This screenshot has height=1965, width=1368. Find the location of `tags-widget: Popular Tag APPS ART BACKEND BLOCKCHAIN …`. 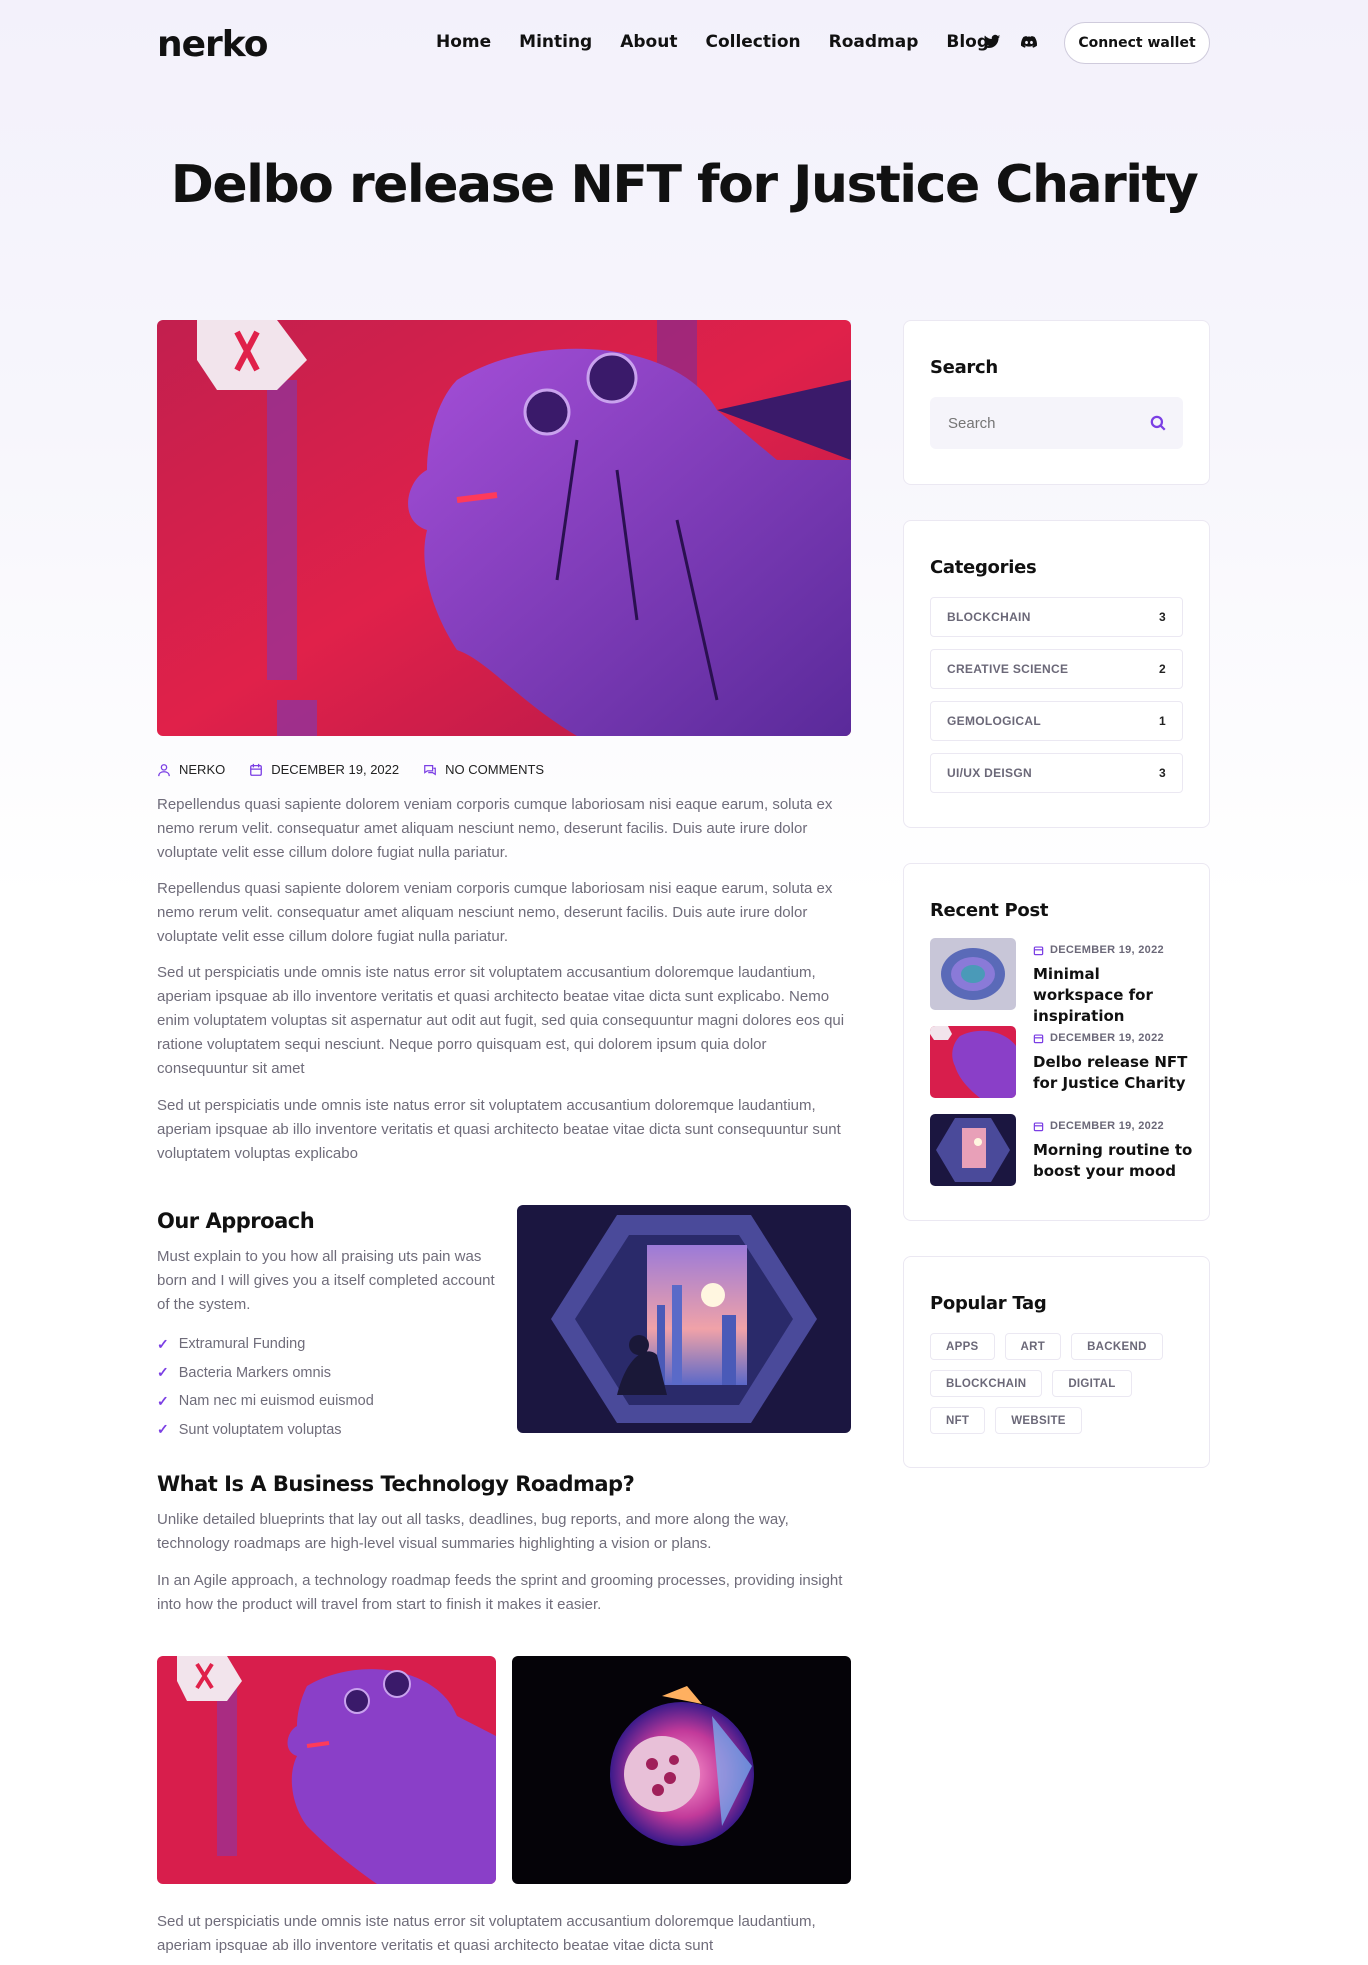

tags-widget: Popular Tag APPS ART BACKEND BLOCKCHAIN … is located at coordinates (1056, 1362).